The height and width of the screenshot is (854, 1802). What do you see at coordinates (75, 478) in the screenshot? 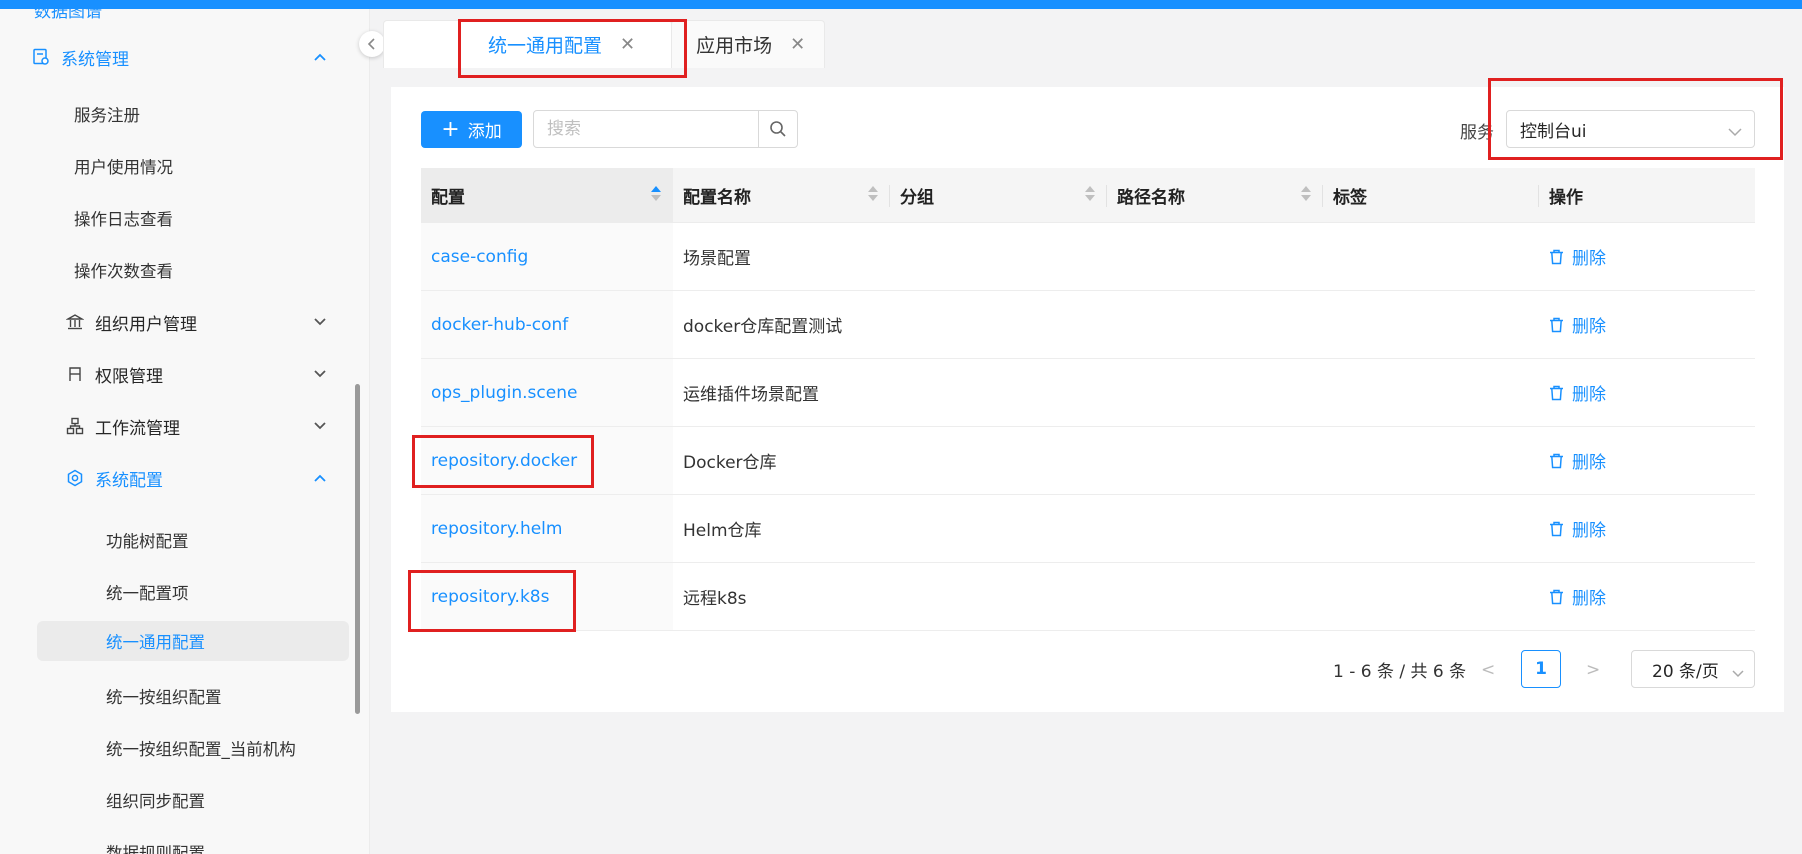
I see `gear-icon` at bounding box center [75, 478].